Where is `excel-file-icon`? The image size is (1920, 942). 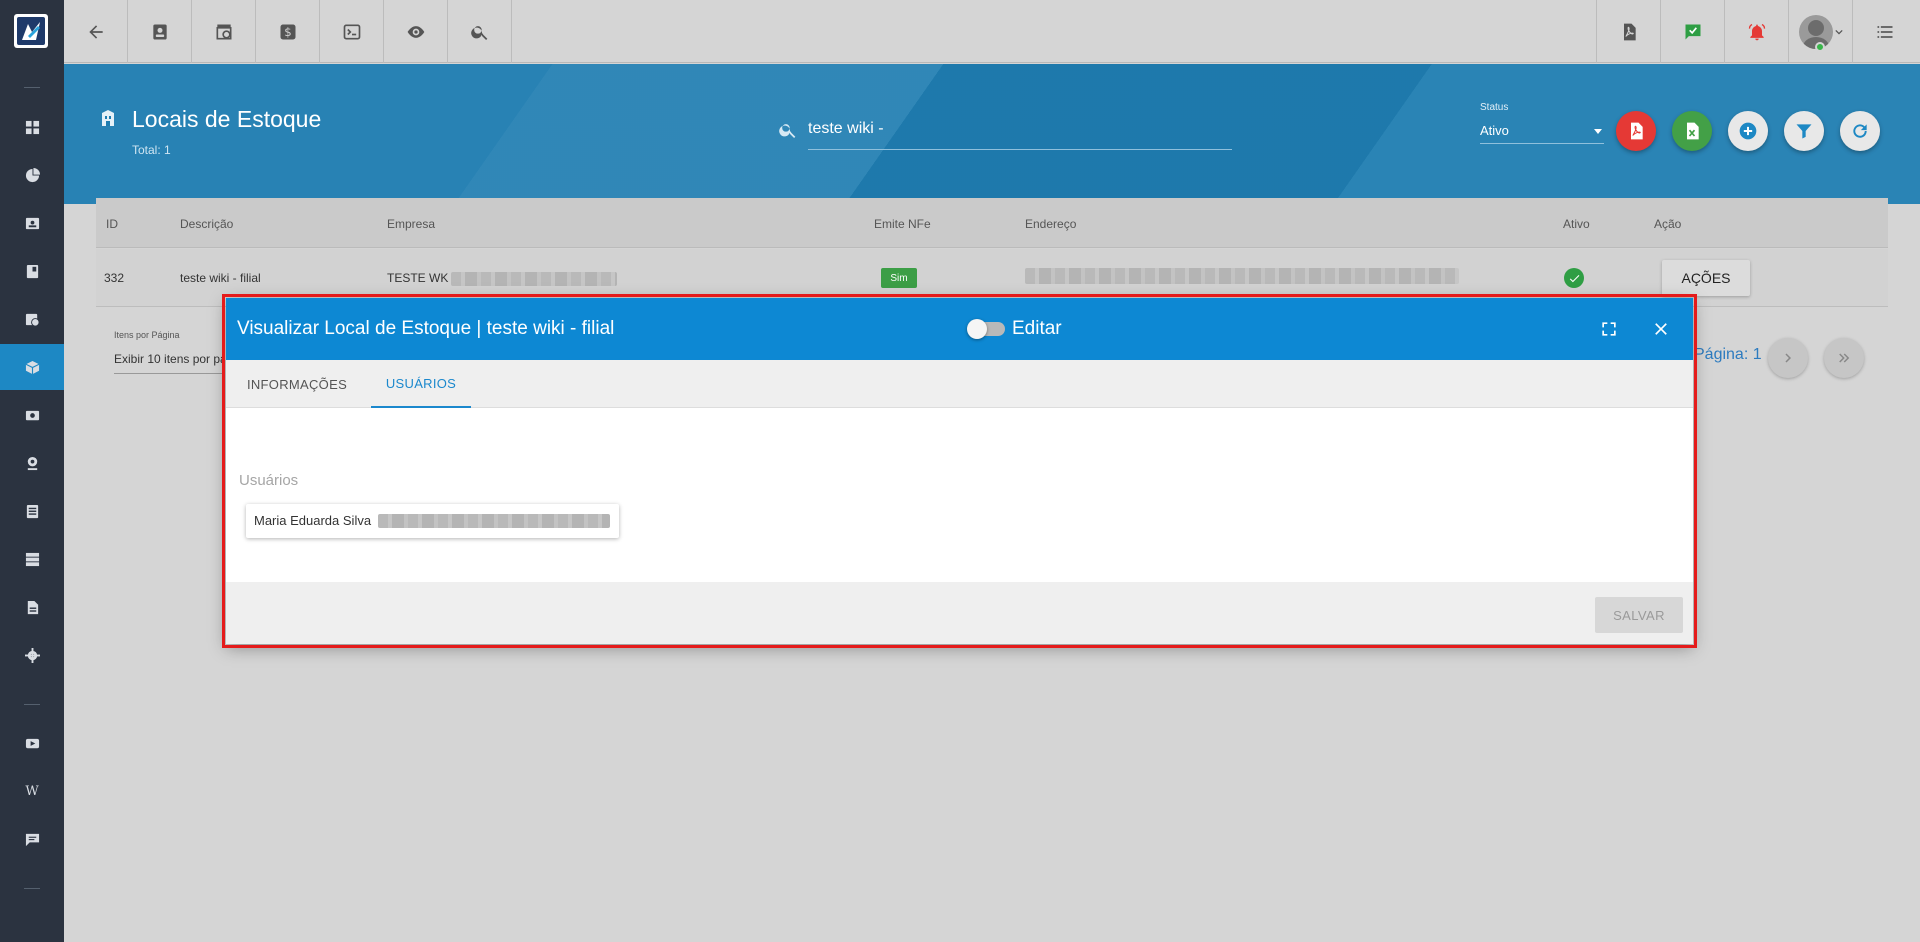
excel-file-icon is located at coordinates (1693, 131).